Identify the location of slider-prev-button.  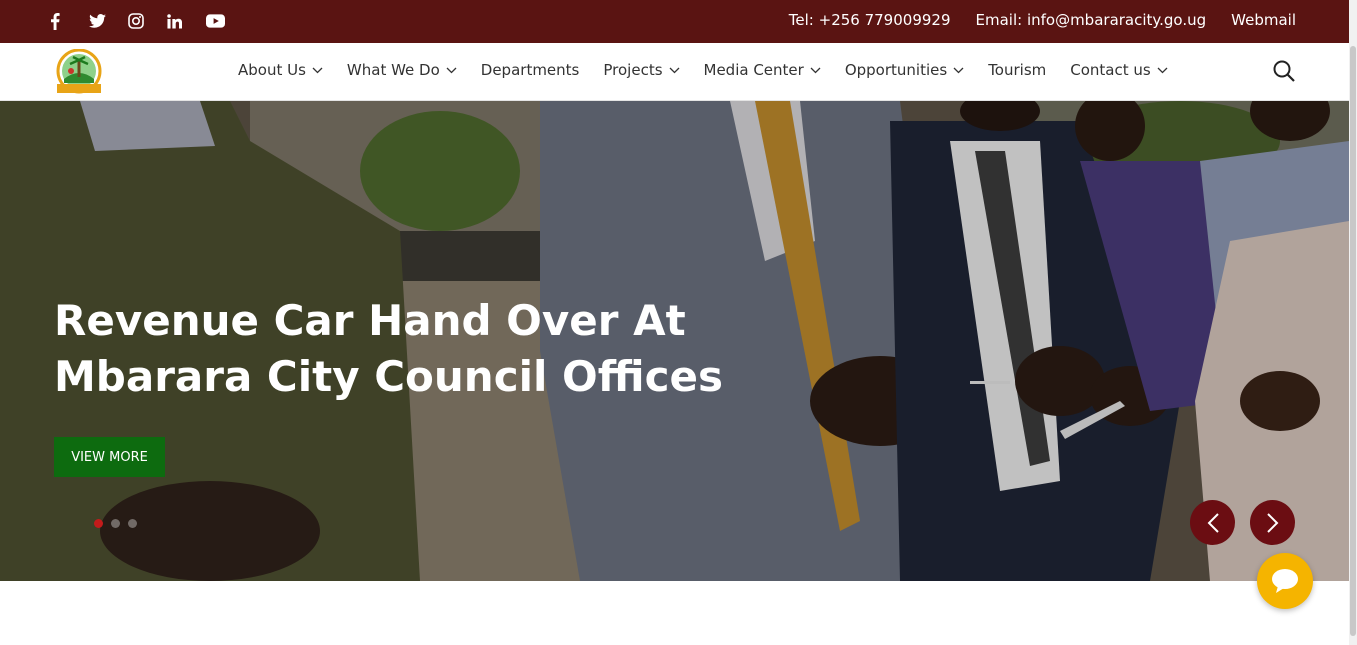
(1212, 522).